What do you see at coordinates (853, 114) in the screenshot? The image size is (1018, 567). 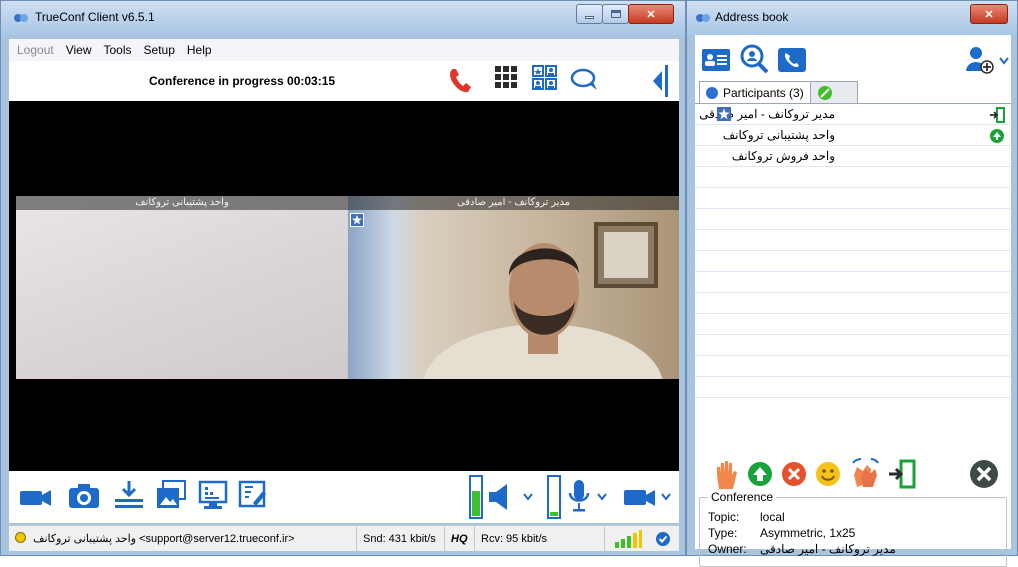 I see `list-item: مدیر تروکانف - امیر صادقی` at bounding box center [853, 114].